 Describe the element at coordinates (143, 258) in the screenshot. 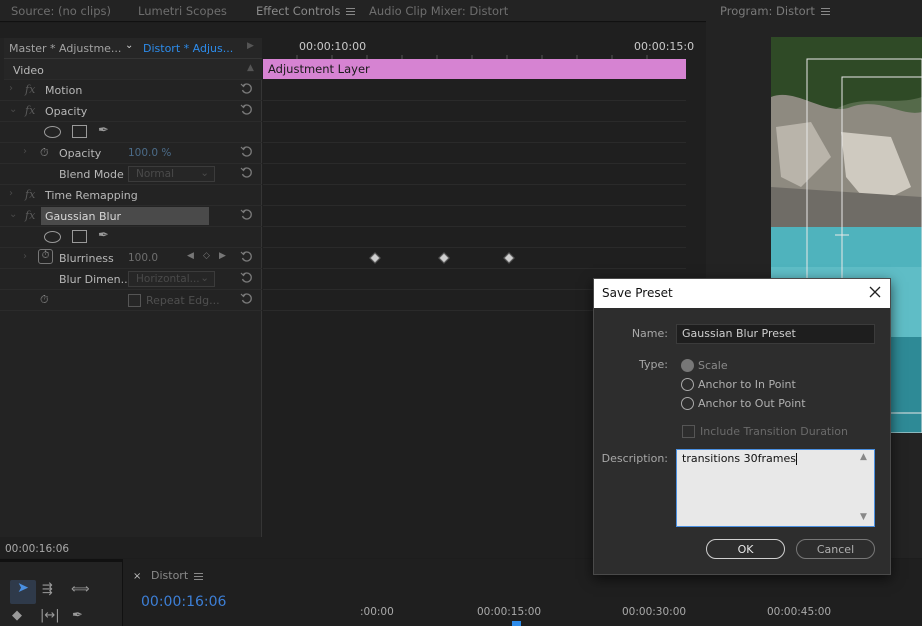

I see `blurriness-value: 100.0` at that location.